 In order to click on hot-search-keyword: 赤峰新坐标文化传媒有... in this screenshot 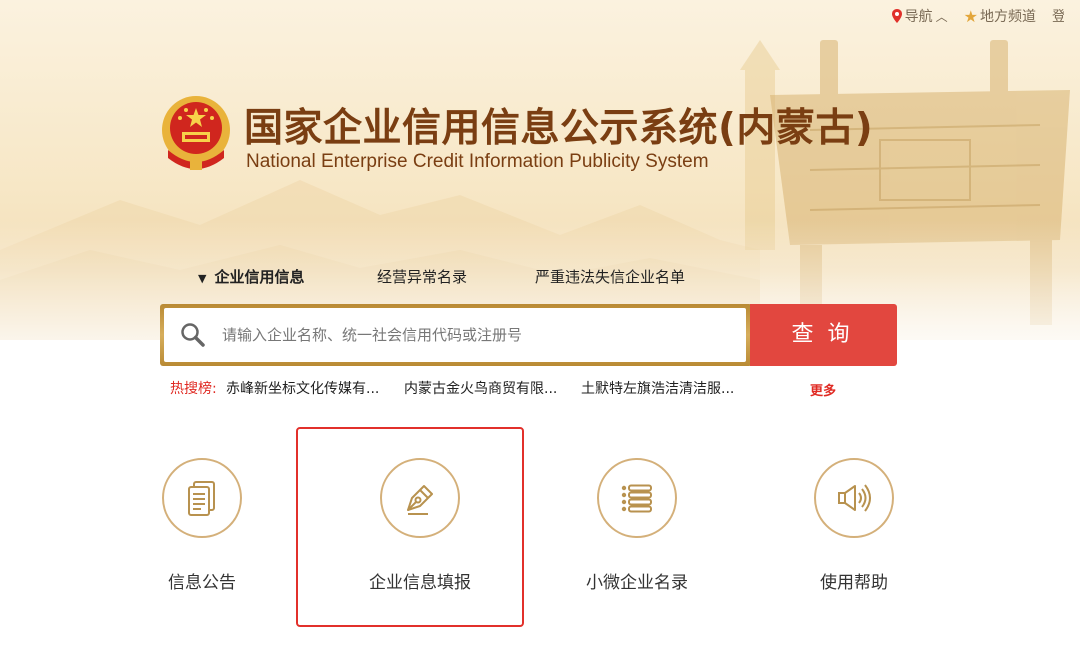, I will do `click(302, 388)`.